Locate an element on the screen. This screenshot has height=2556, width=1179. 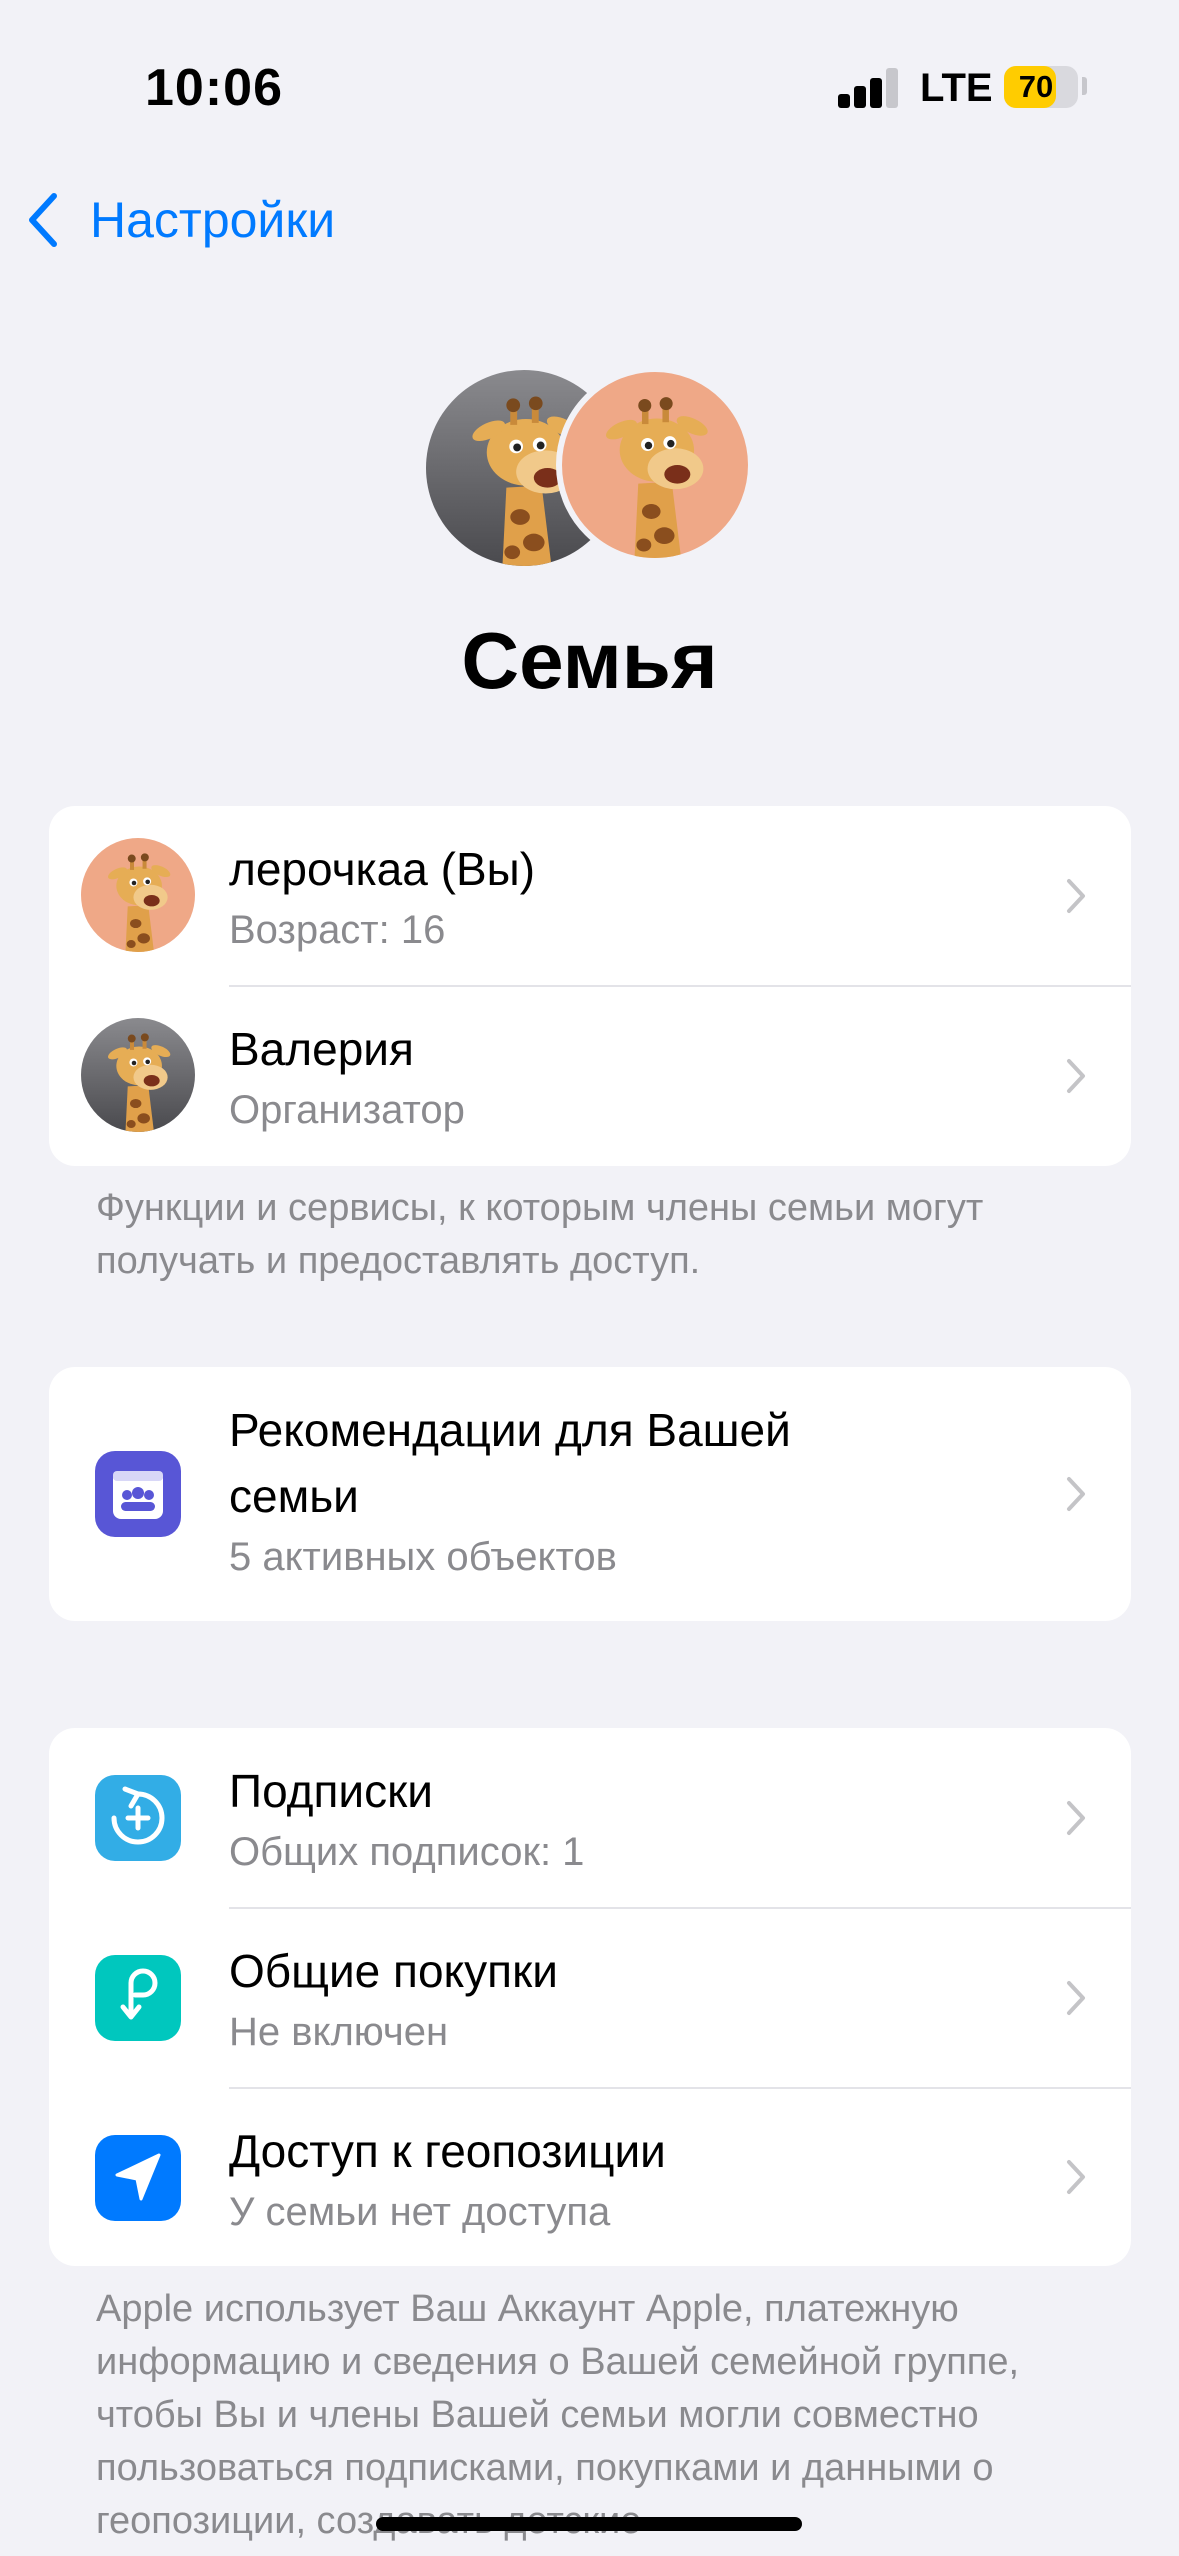
recommendations-title-line2: семьи is located at coordinates (294, 1496).